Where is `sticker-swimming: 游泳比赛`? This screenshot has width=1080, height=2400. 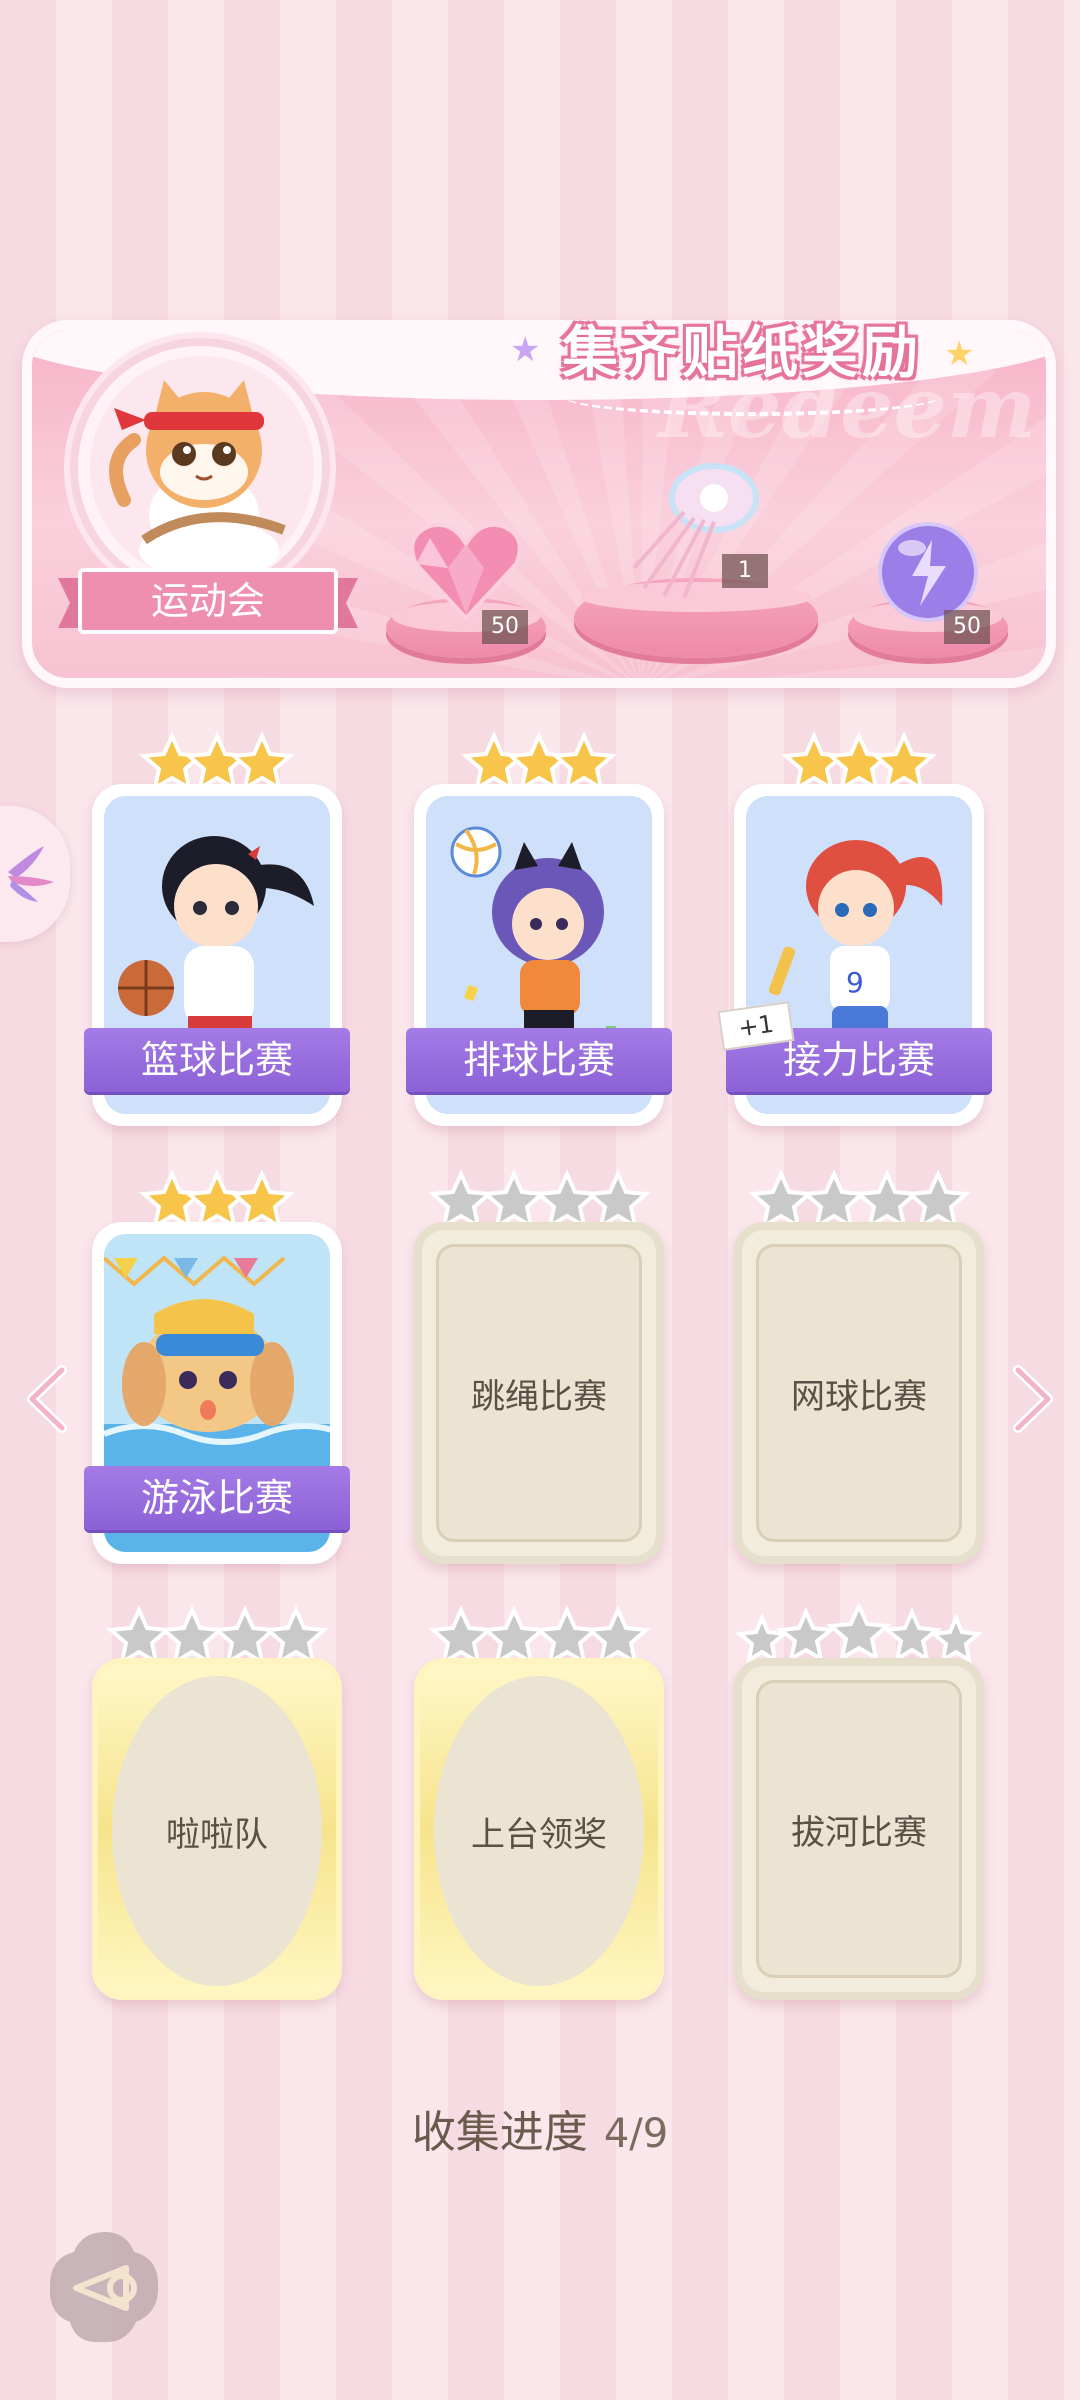 sticker-swimming: 游泳比赛 is located at coordinates (217, 1366).